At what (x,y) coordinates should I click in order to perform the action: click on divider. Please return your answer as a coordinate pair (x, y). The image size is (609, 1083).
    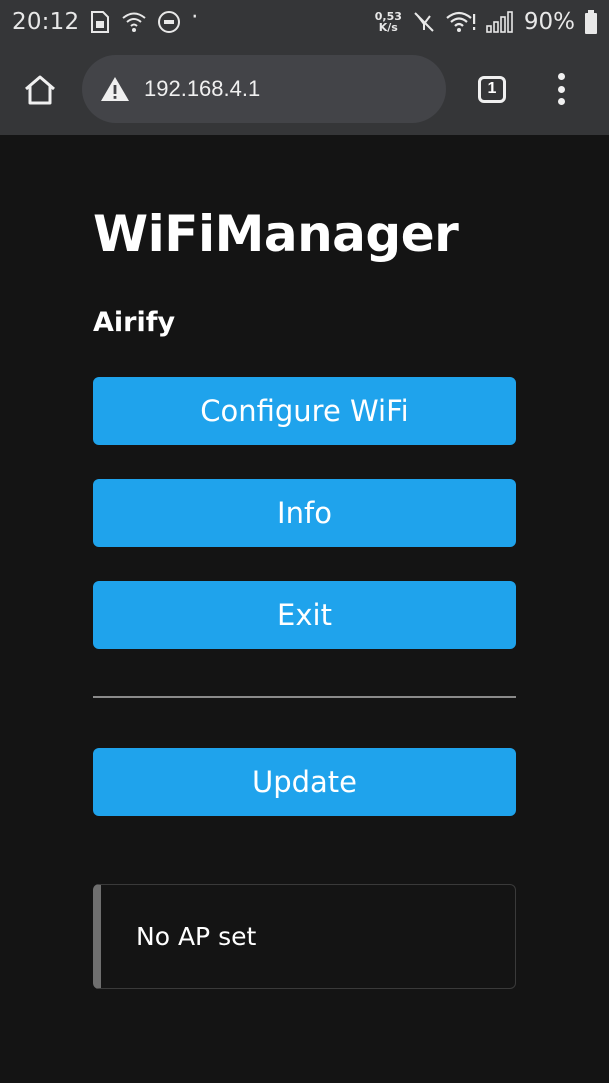
    Looking at the image, I should click on (304, 697).